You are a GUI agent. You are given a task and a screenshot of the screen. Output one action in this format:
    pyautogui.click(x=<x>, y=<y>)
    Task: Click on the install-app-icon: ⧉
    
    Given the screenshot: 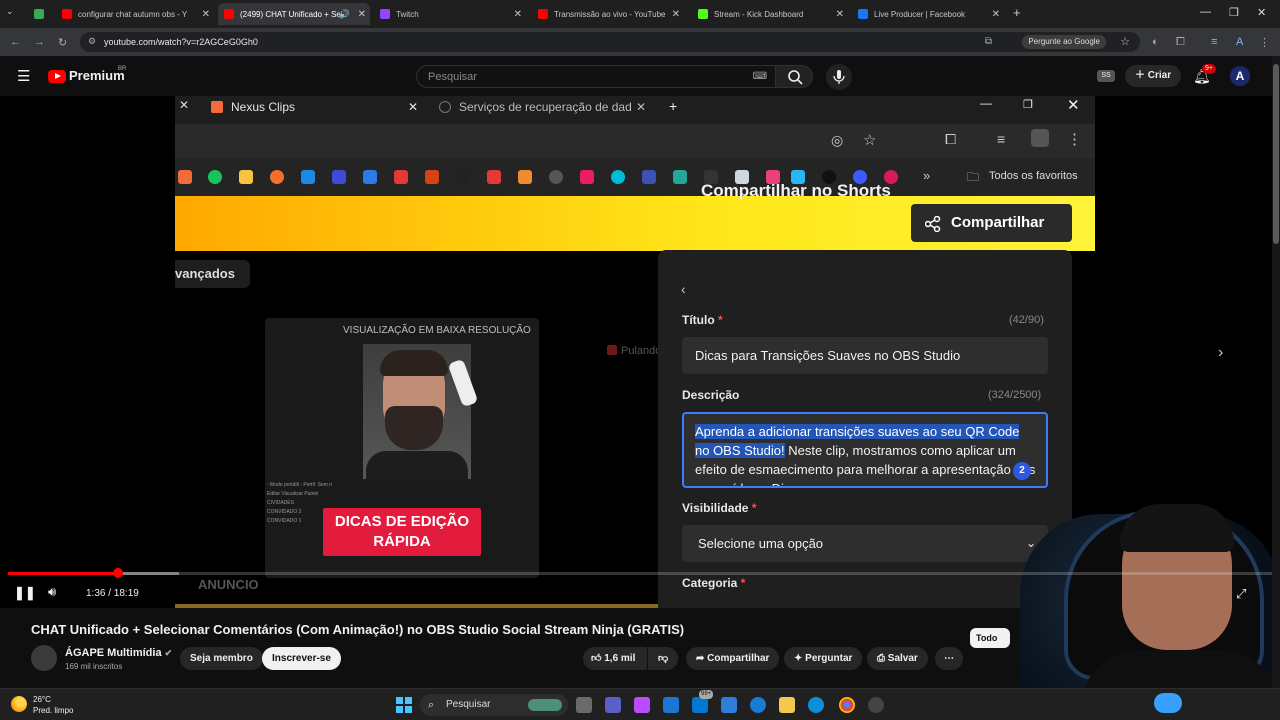 What is the action you would take?
    pyautogui.click(x=988, y=41)
    